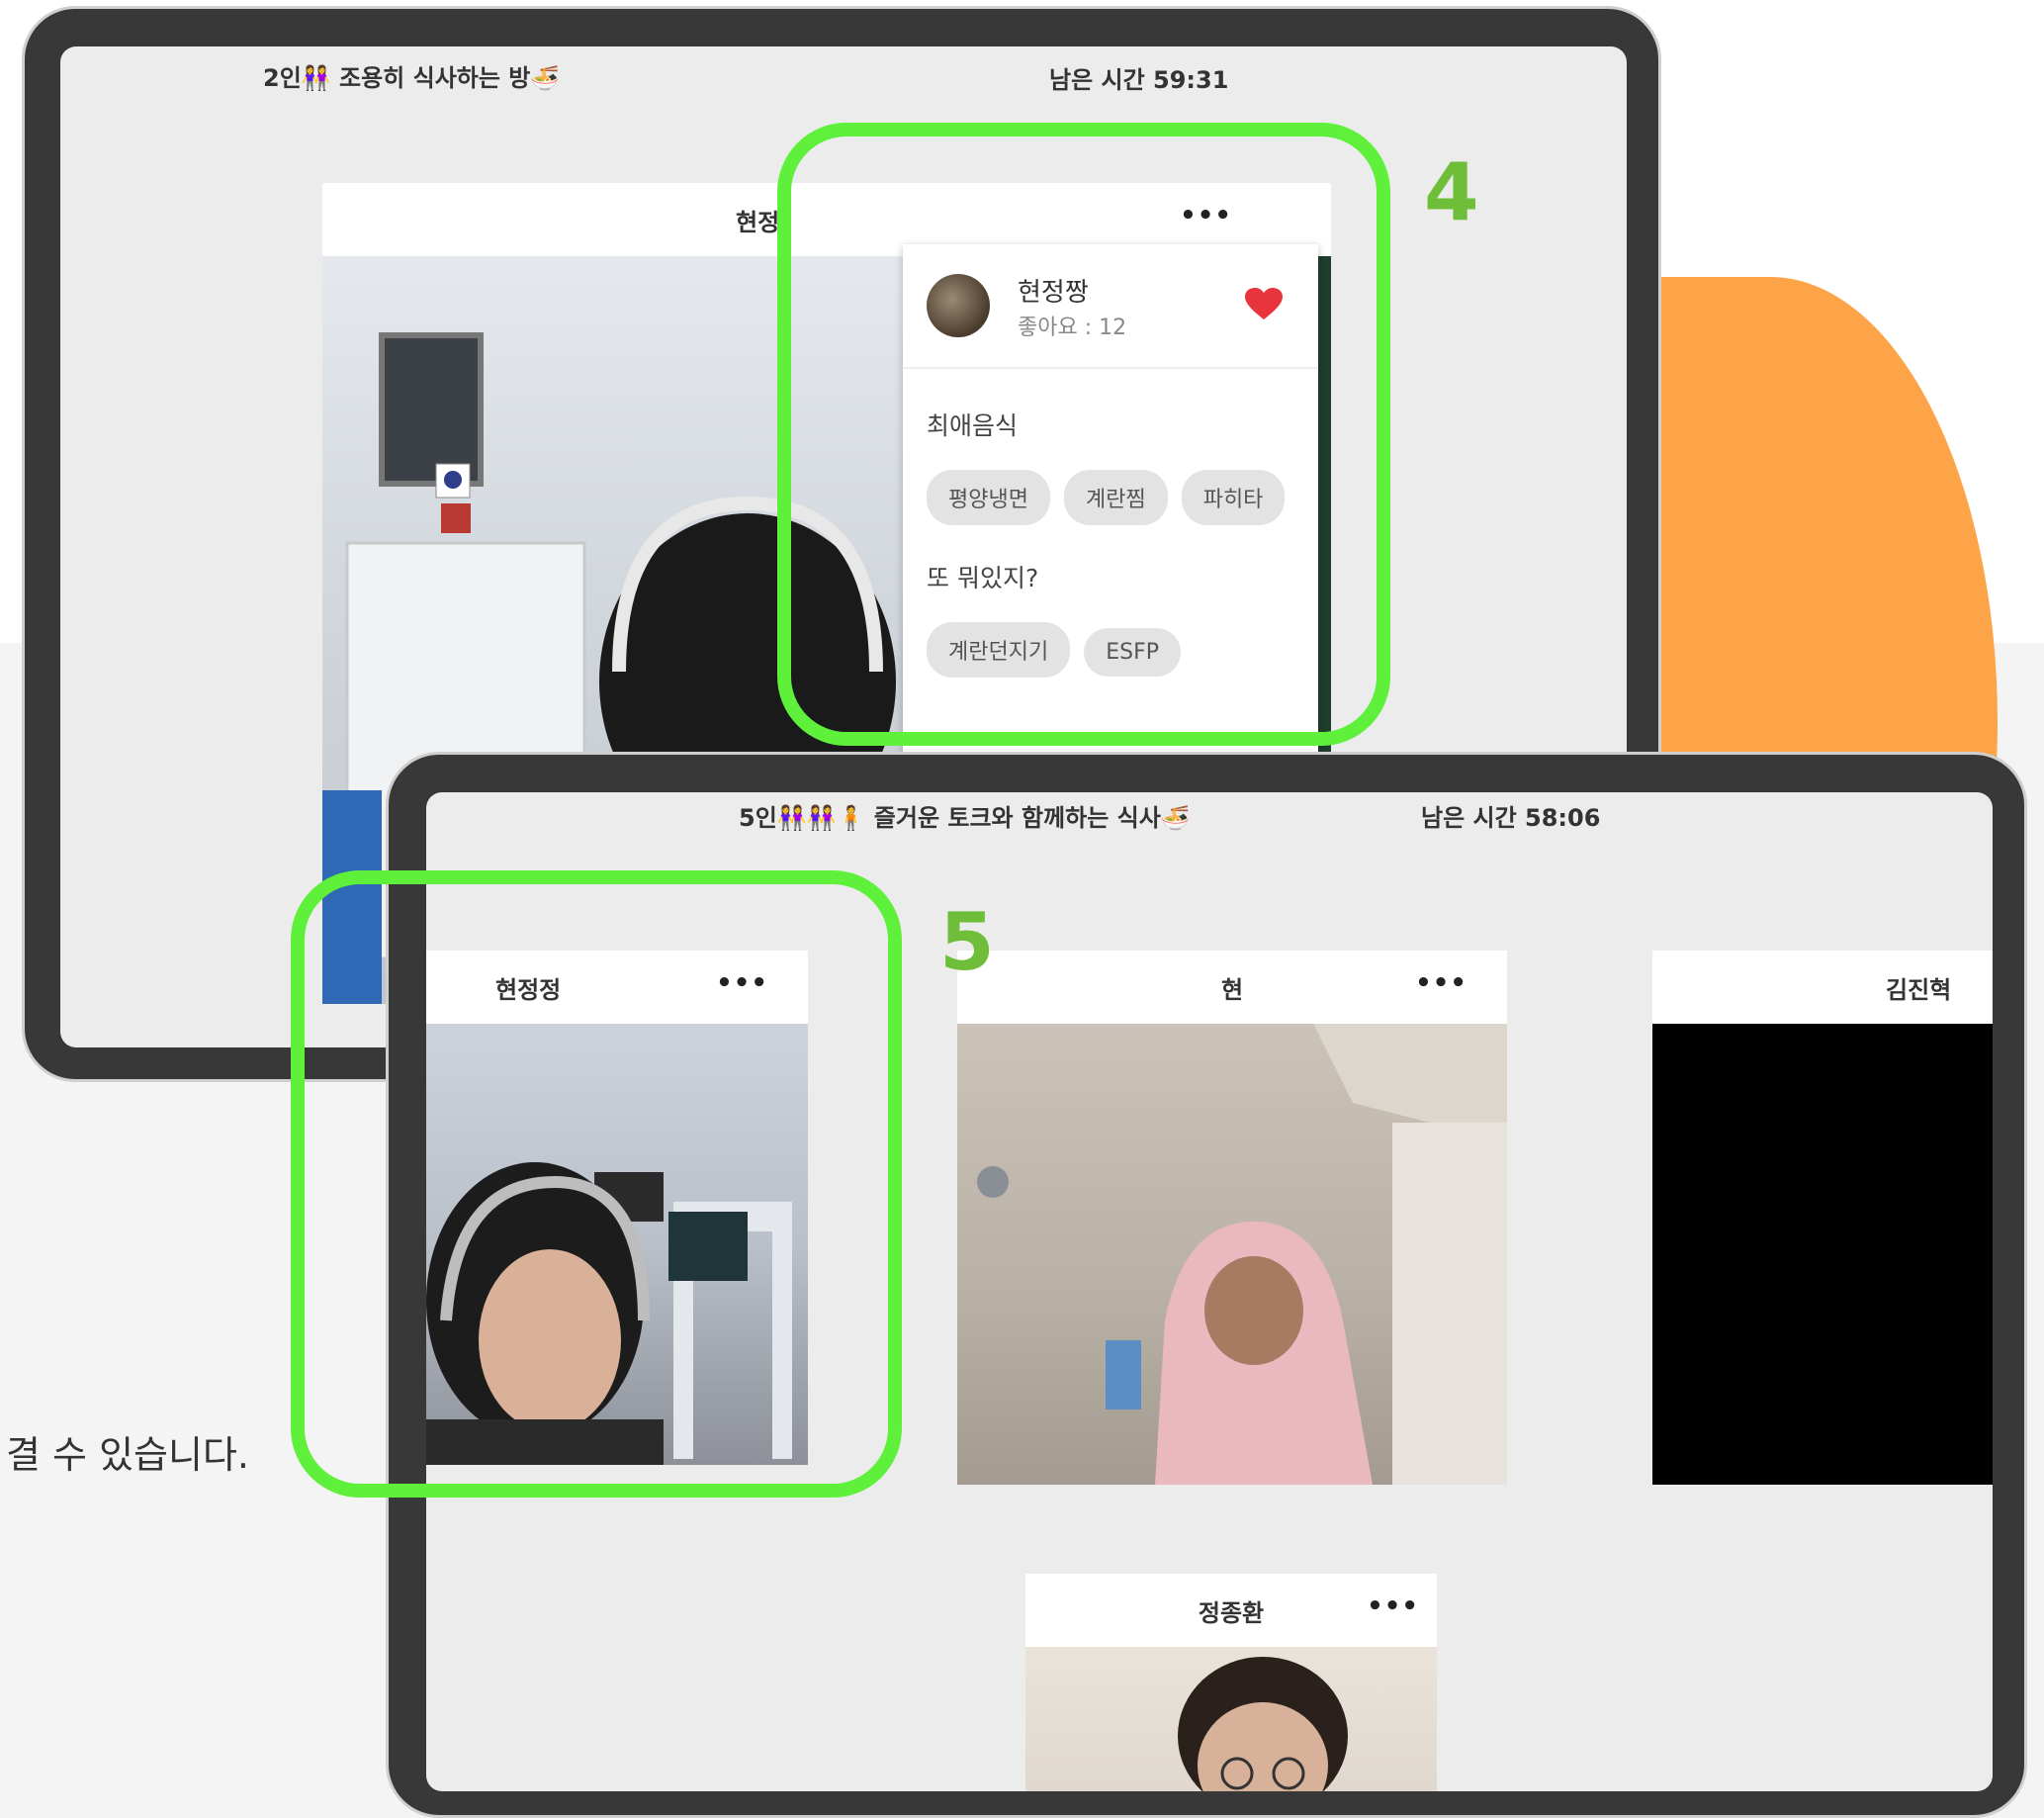 The image size is (2044, 1818). What do you see at coordinates (1822, 987) in the screenshot?
I see `tile-header: 김진혁` at bounding box center [1822, 987].